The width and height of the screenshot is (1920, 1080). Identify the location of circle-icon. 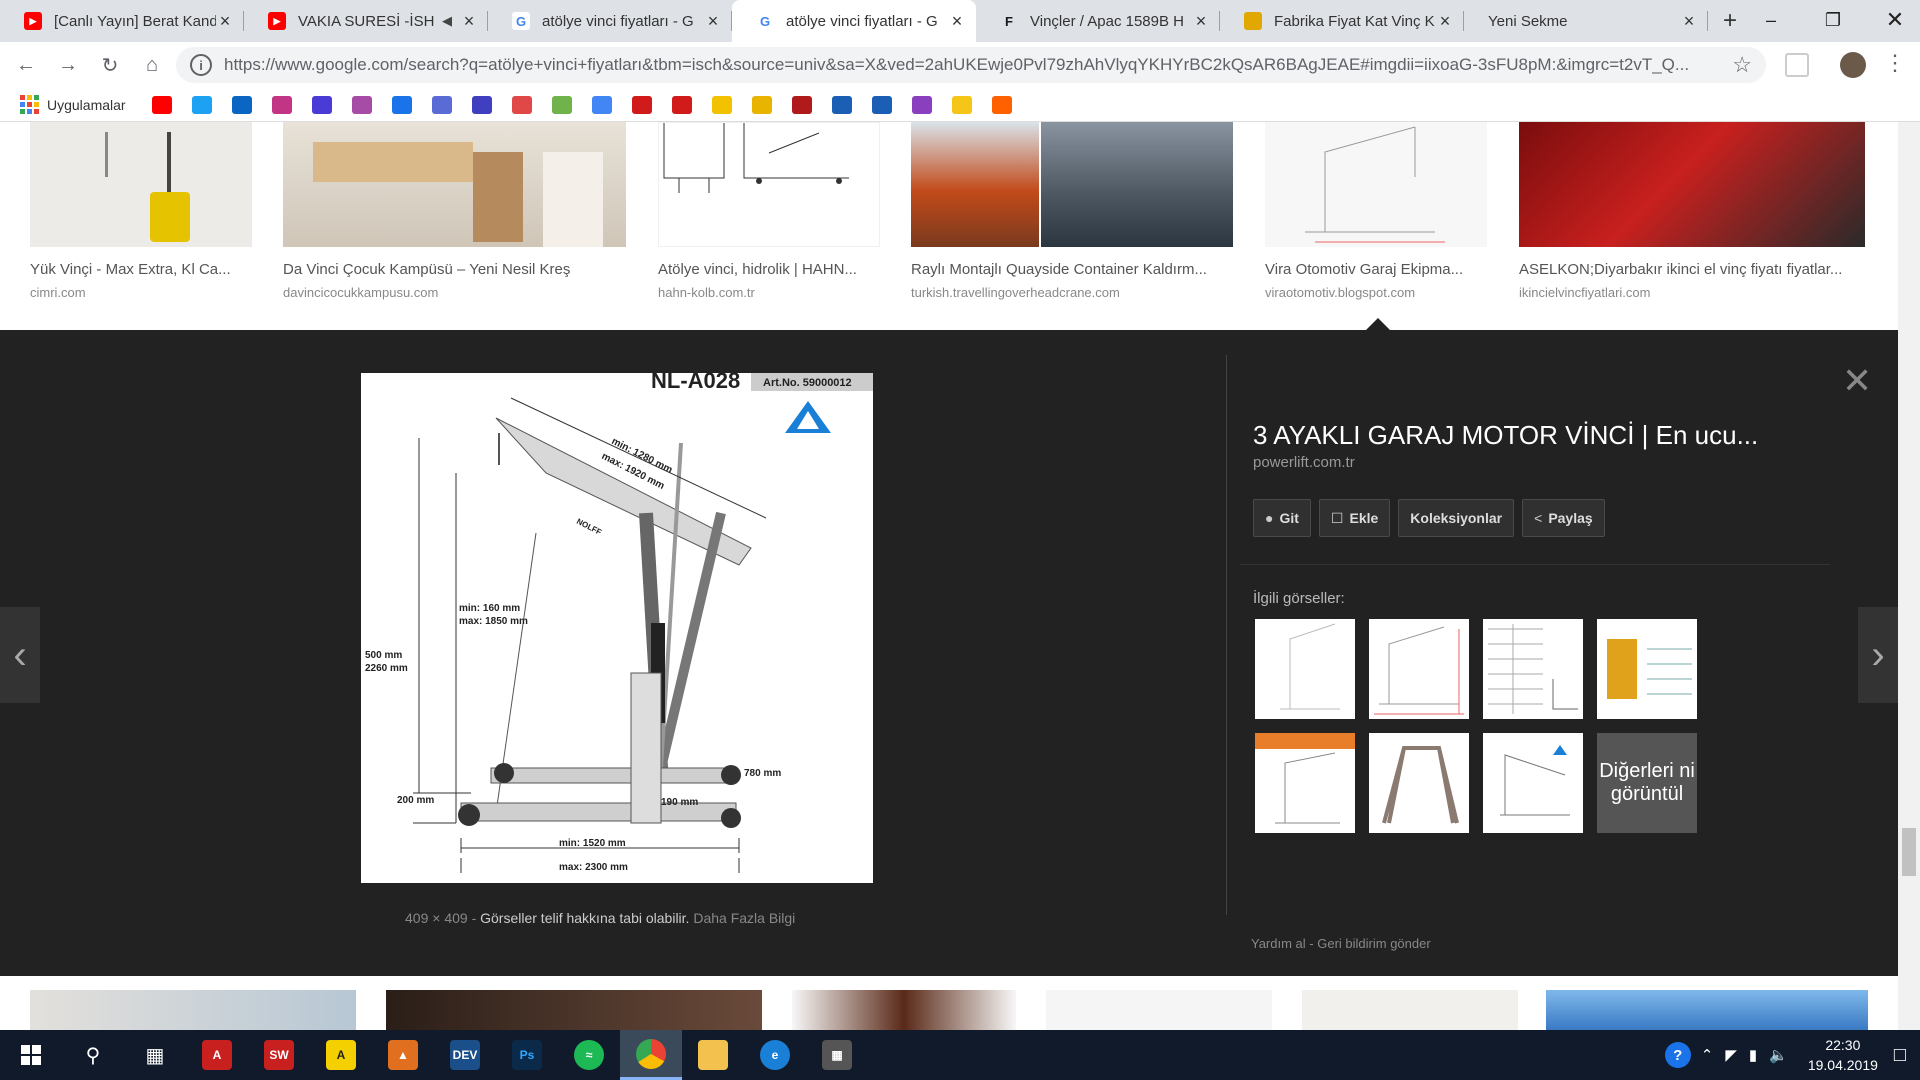
(361, 104).